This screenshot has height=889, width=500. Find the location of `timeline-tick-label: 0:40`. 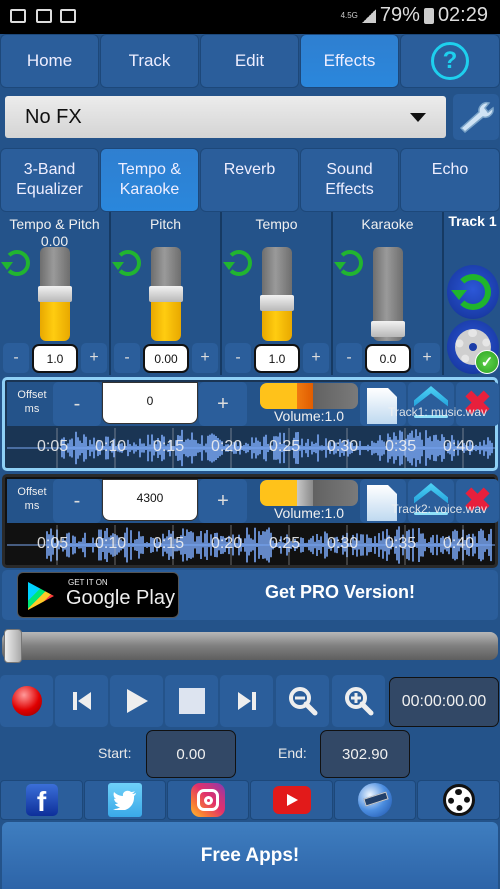

timeline-tick-label: 0:40 is located at coordinates (459, 543).